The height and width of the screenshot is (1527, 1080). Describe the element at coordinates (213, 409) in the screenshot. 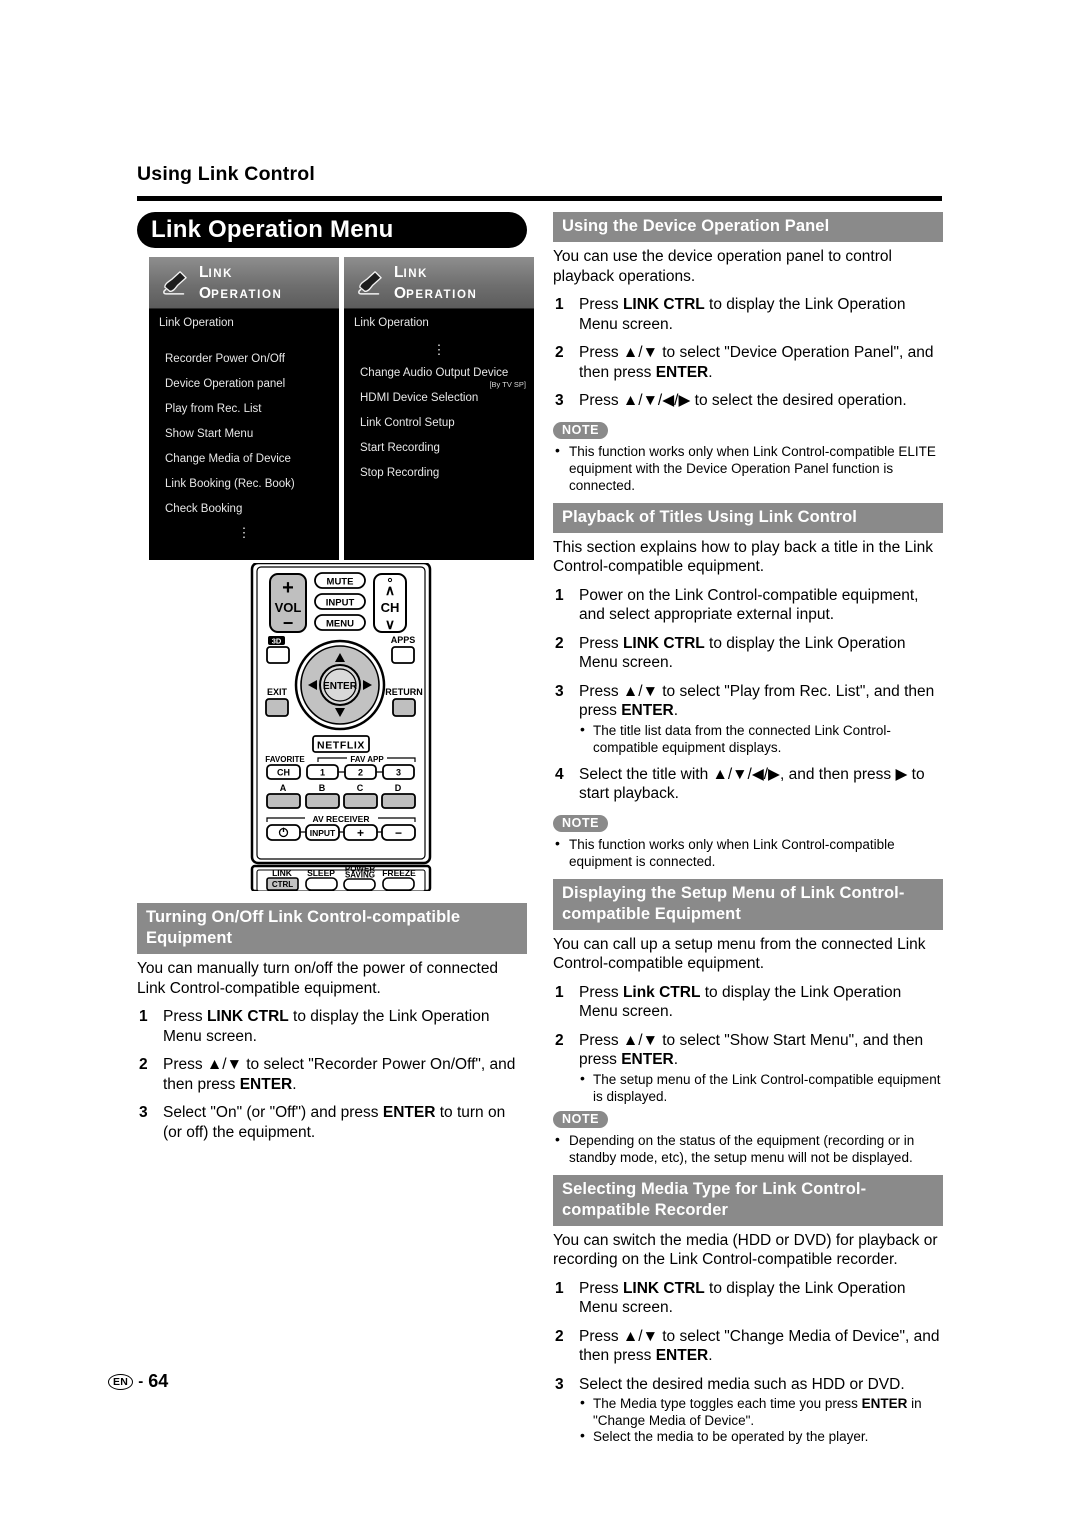

I see `menu-item-label: Play from Rec. List` at that location.